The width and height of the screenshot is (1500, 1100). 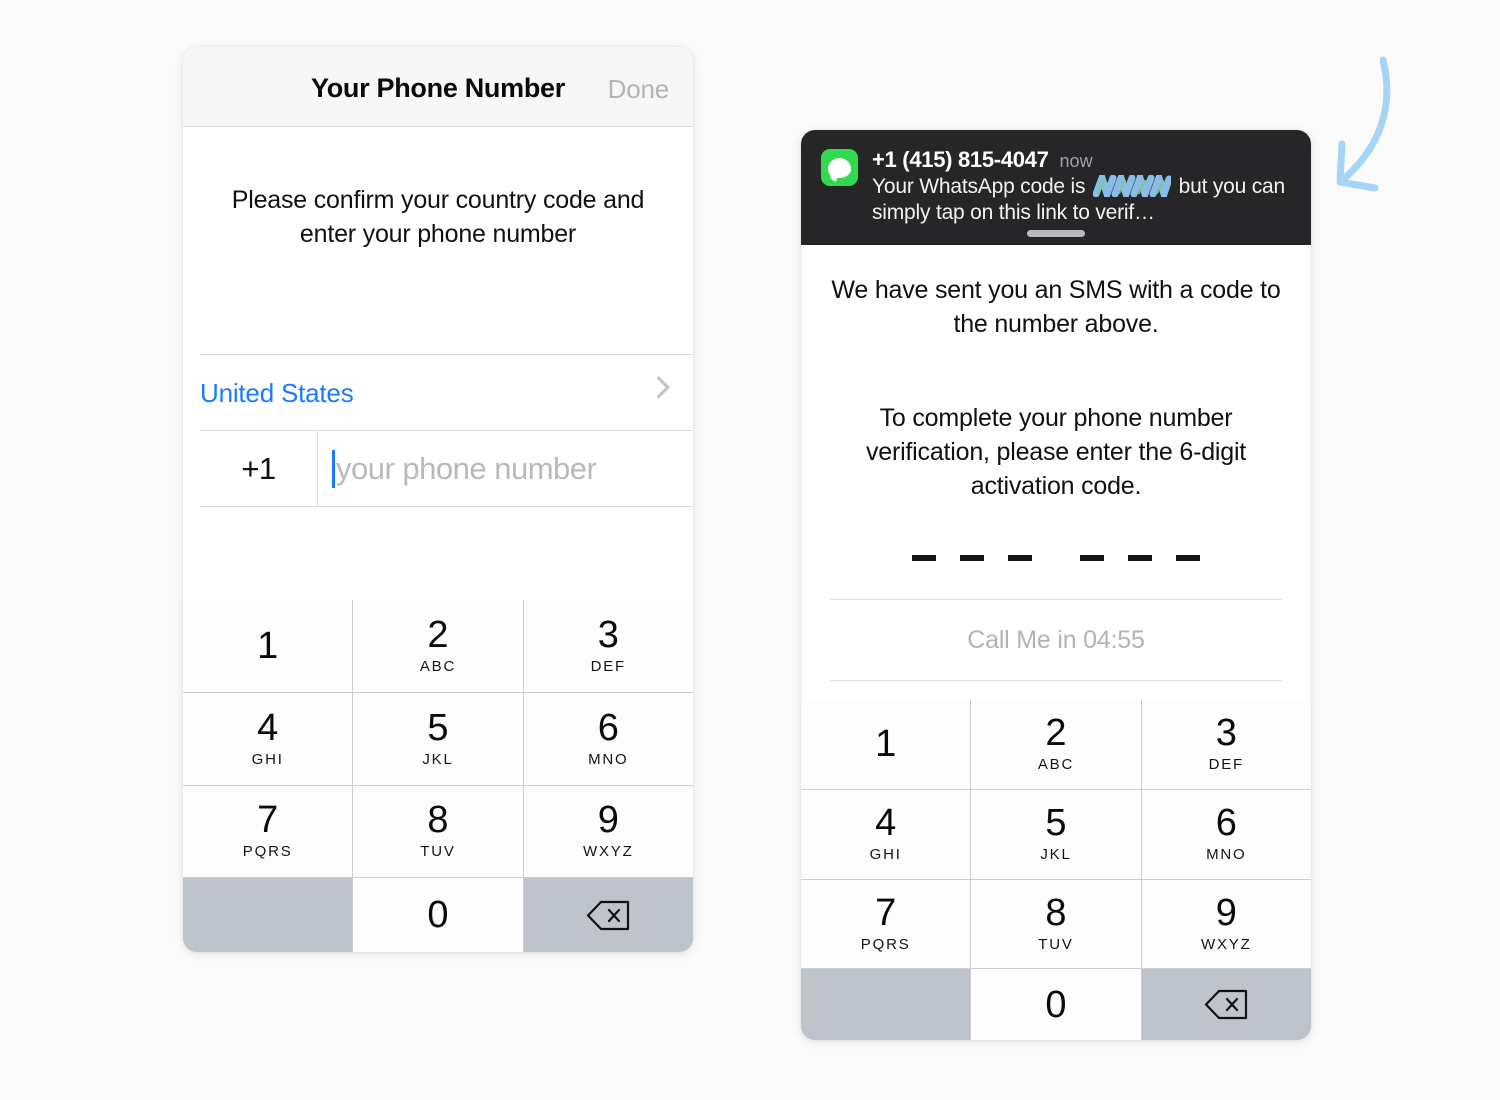 What do you see at coordinates (277, 392) in the screenshot?
I see `country-name-label: United States` at bounding box center [277, 392].